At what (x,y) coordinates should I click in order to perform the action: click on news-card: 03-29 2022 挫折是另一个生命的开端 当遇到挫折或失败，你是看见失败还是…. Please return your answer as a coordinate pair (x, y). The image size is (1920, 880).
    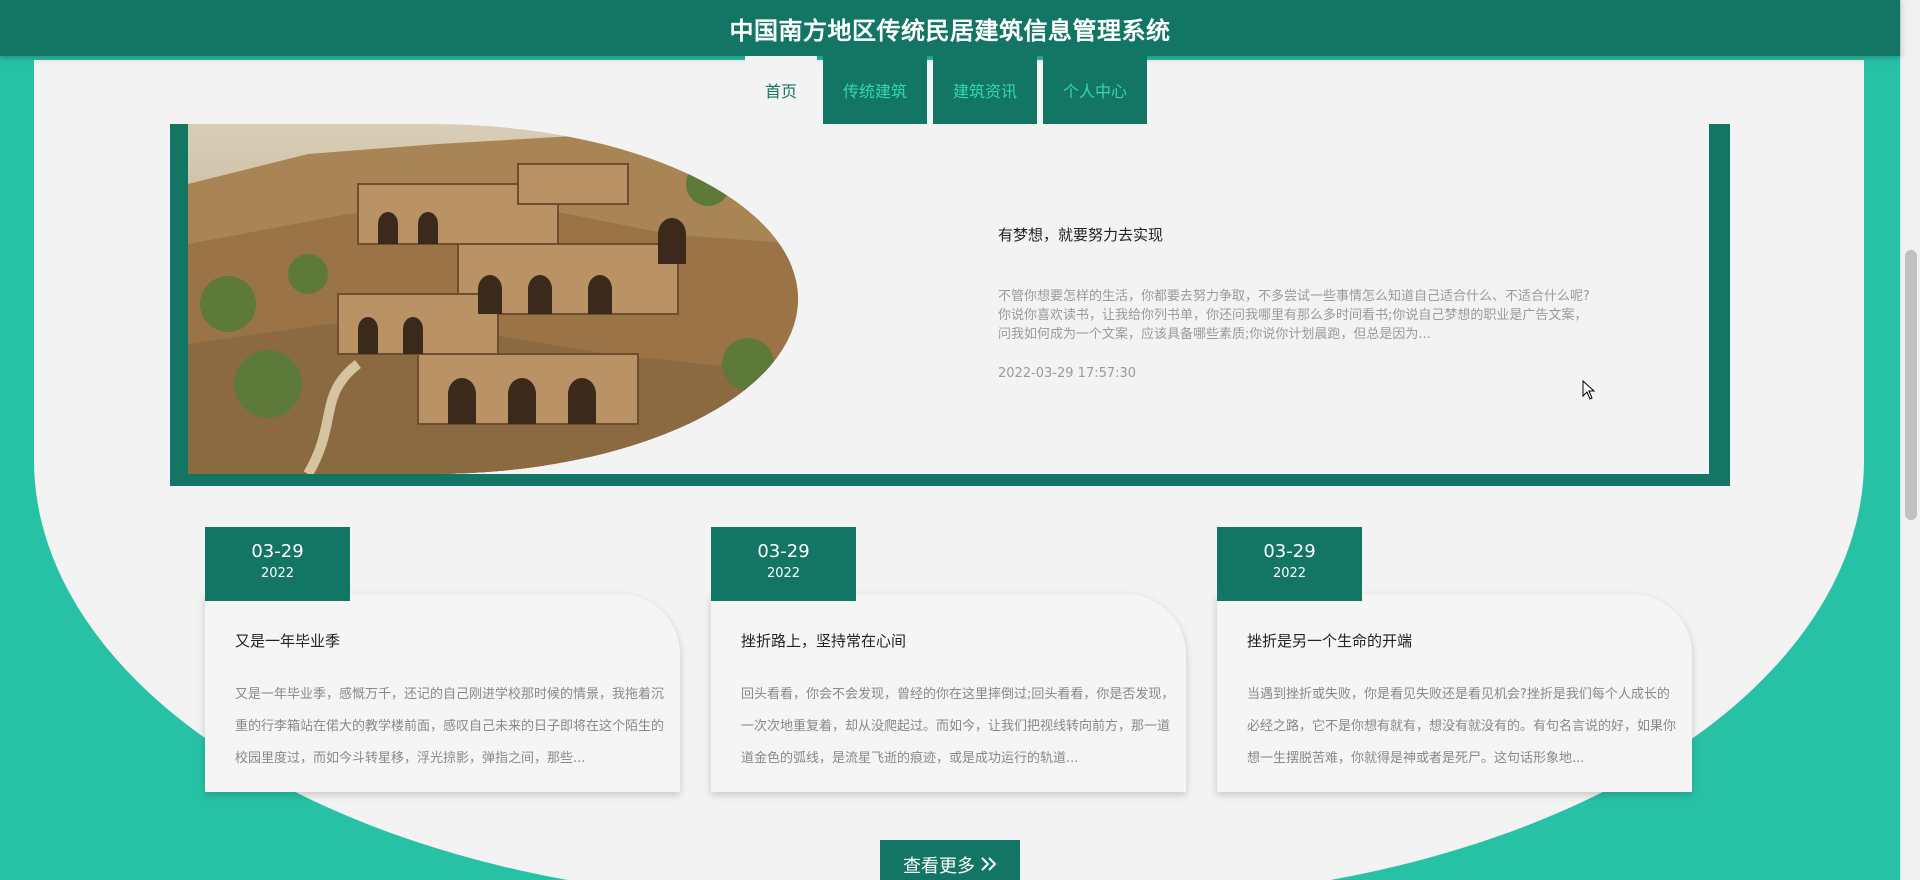
    Looking at the image, I should click on (1454, 659).